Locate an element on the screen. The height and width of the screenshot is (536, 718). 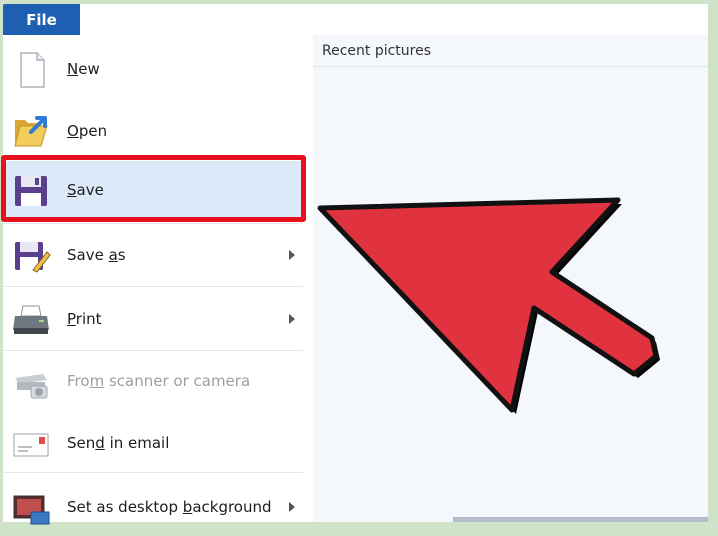
menu-item-from-scanner-or-camera: From scanner or camera is located at coordinates (153, 381).